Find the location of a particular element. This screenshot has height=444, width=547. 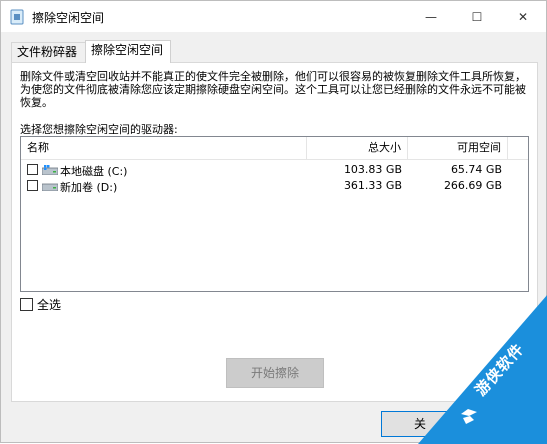

drive-name: 本地磁盘 (C:) is located at coordinates (94, 171).